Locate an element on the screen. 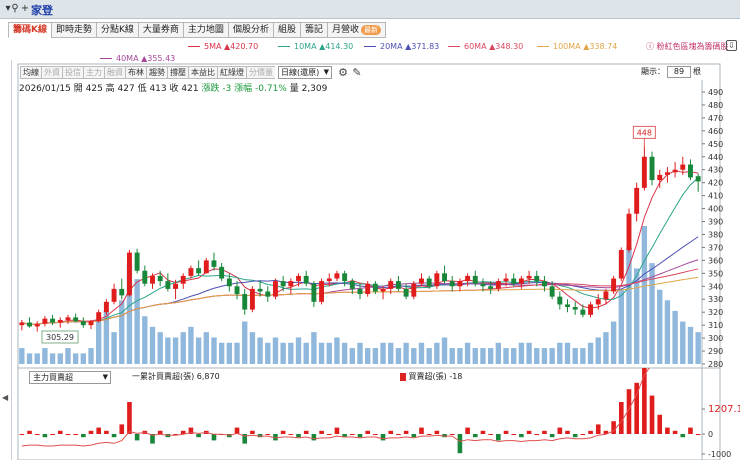  tab-4: 主力地圖 is located at coordinates (205, 30).